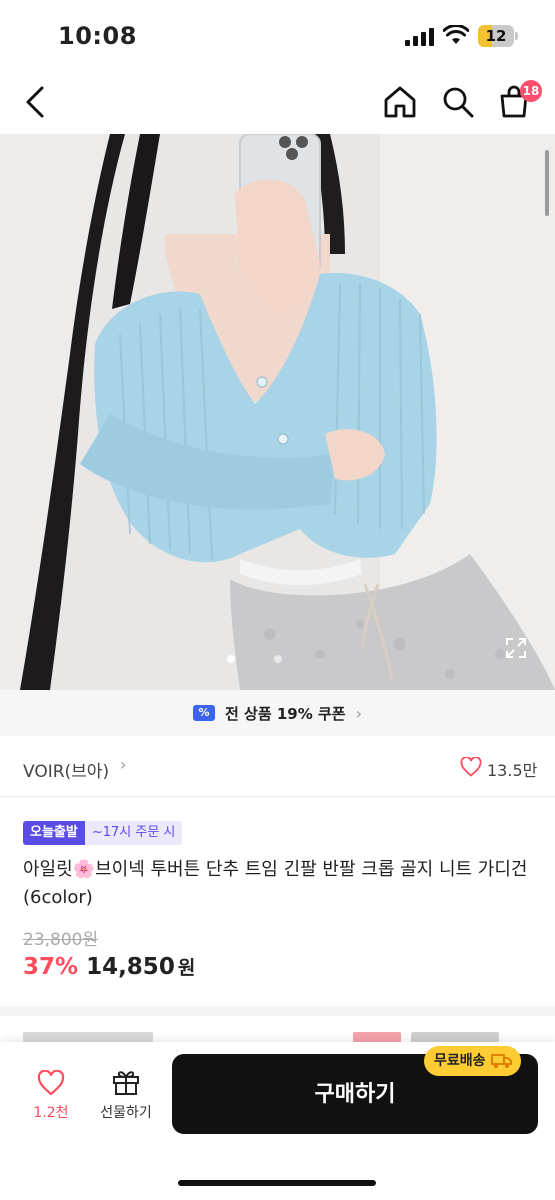  What do you see at coordinates (51, 1102) in the screenshot?
I see `like-button: 1.2천` at bounding box center [51, 1102].